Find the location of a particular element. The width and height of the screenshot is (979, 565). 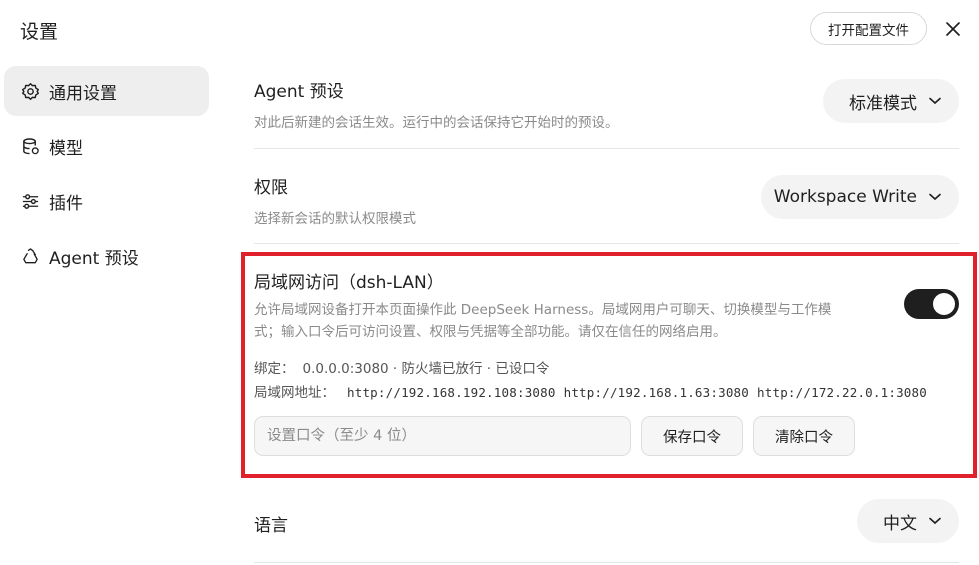

sidebar-item-general: 通用设置 is located at coordinates (106, 91).